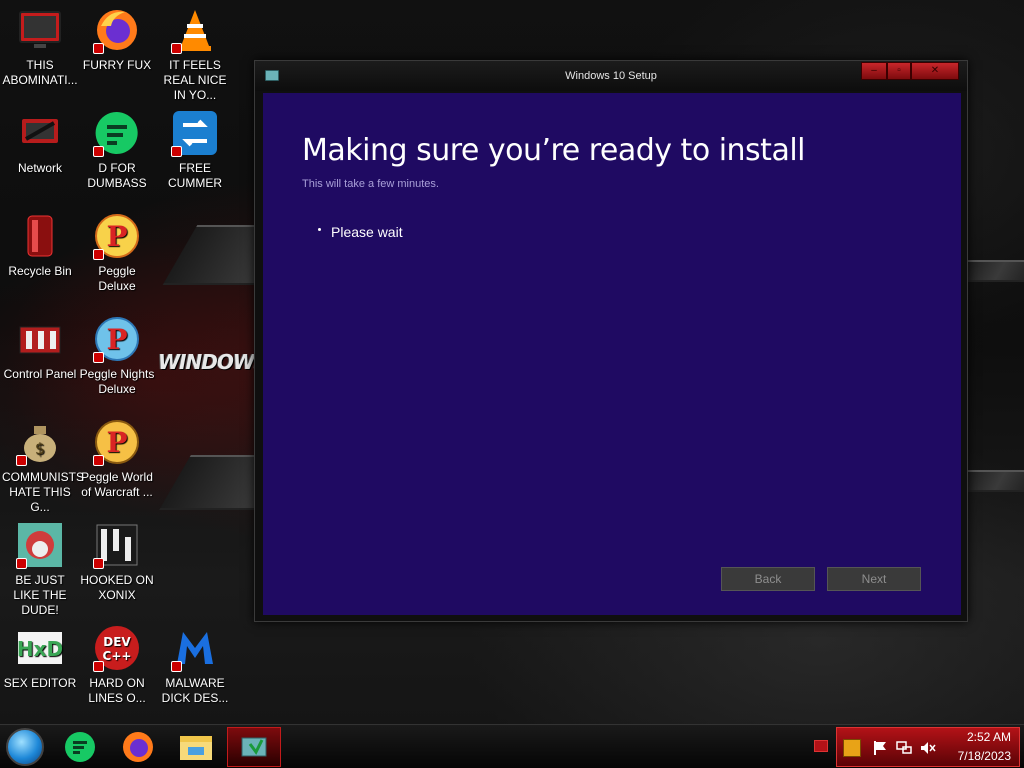  Describe the element at coordinates (768, 579) in the screenshot. I see `back-button: Back` at that location.